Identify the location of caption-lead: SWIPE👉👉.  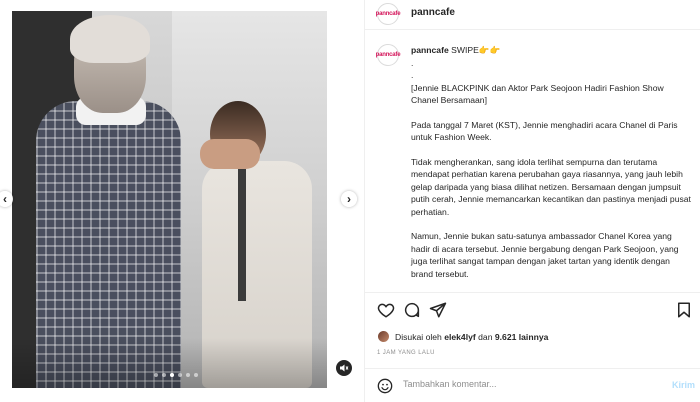
(476, 50).